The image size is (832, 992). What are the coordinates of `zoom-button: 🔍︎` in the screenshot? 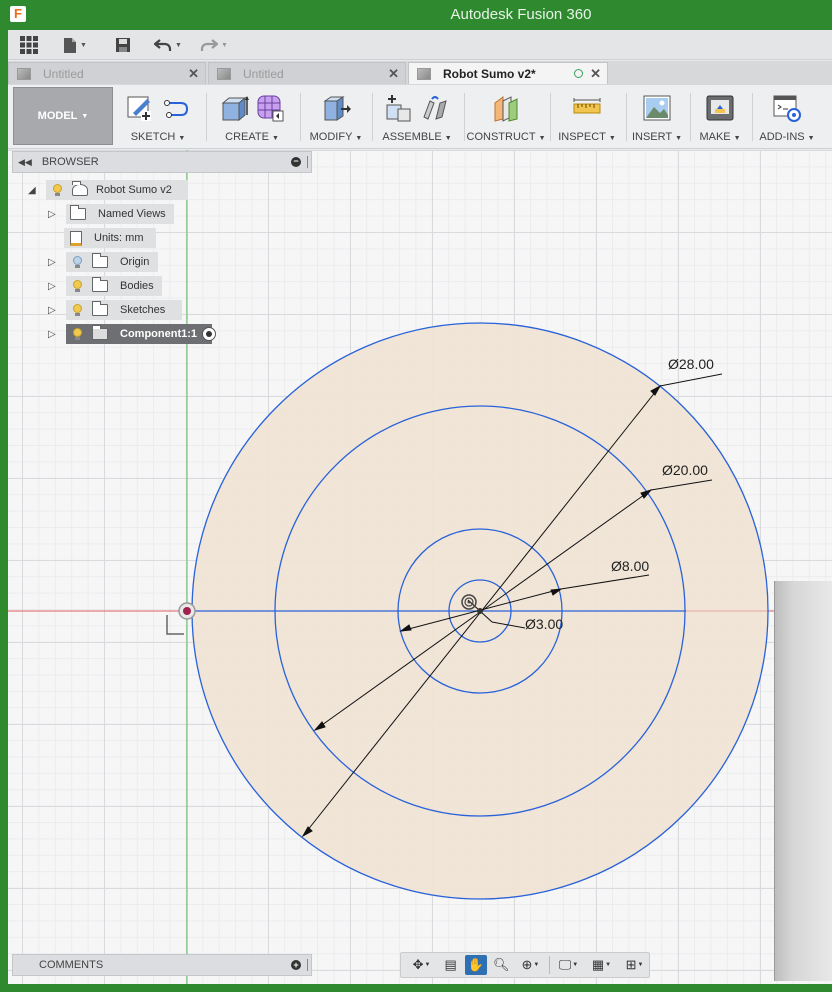 It's located at (501, 965).